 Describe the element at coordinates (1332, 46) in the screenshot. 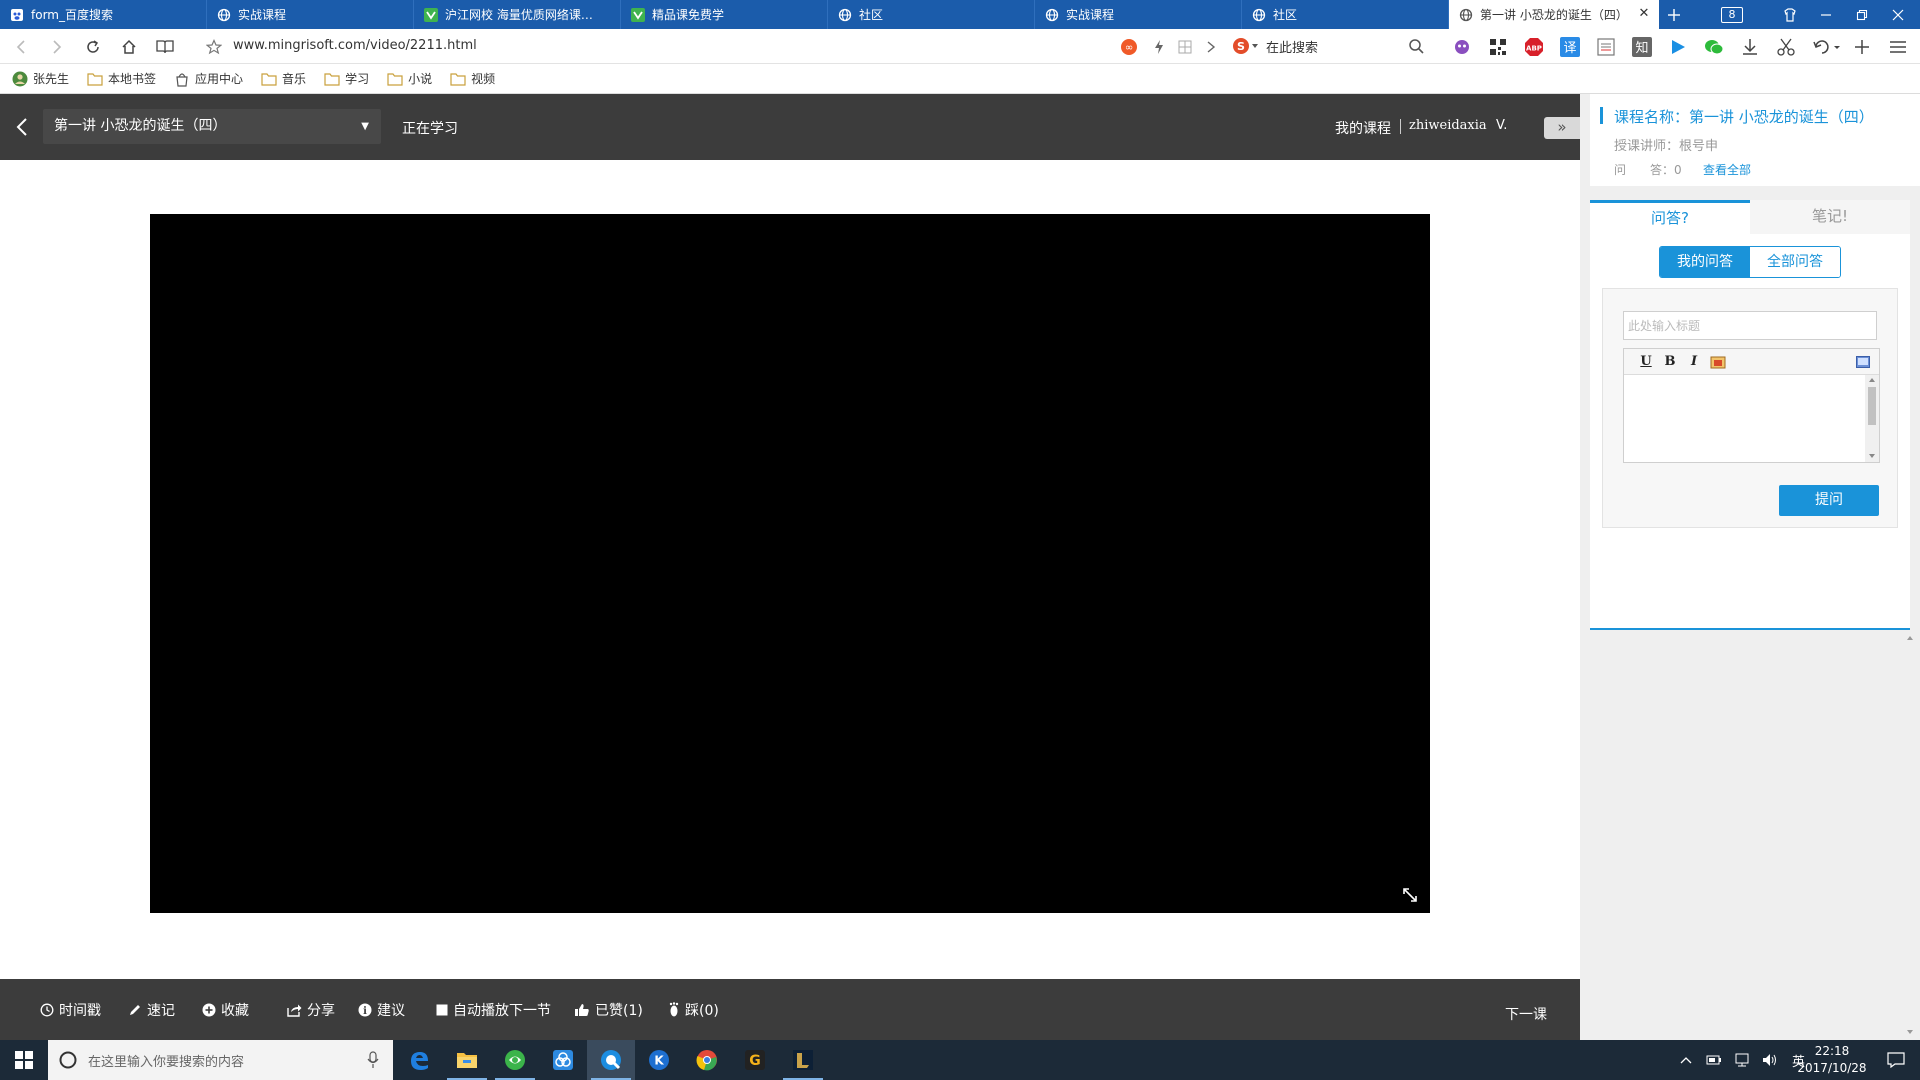

I see `search-box: S 在此搜索` at that location.